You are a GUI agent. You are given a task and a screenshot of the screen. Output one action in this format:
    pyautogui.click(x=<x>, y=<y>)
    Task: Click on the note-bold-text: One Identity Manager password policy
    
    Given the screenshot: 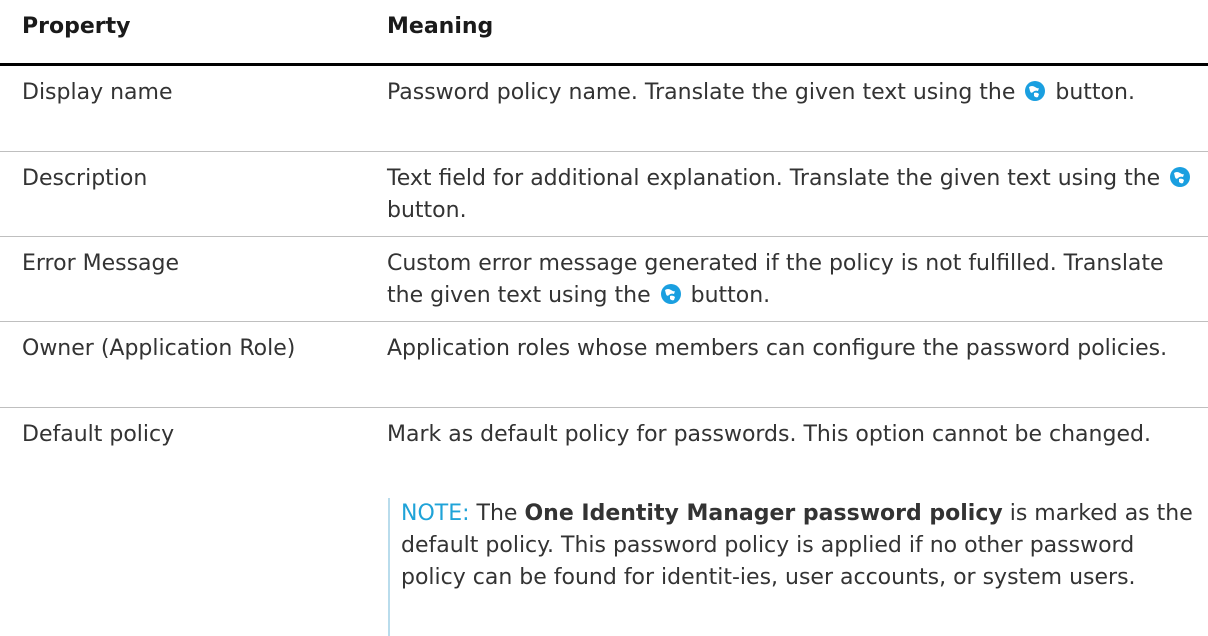 What is the action you would take?
    pyautogui.click(x=763, y=513)
    